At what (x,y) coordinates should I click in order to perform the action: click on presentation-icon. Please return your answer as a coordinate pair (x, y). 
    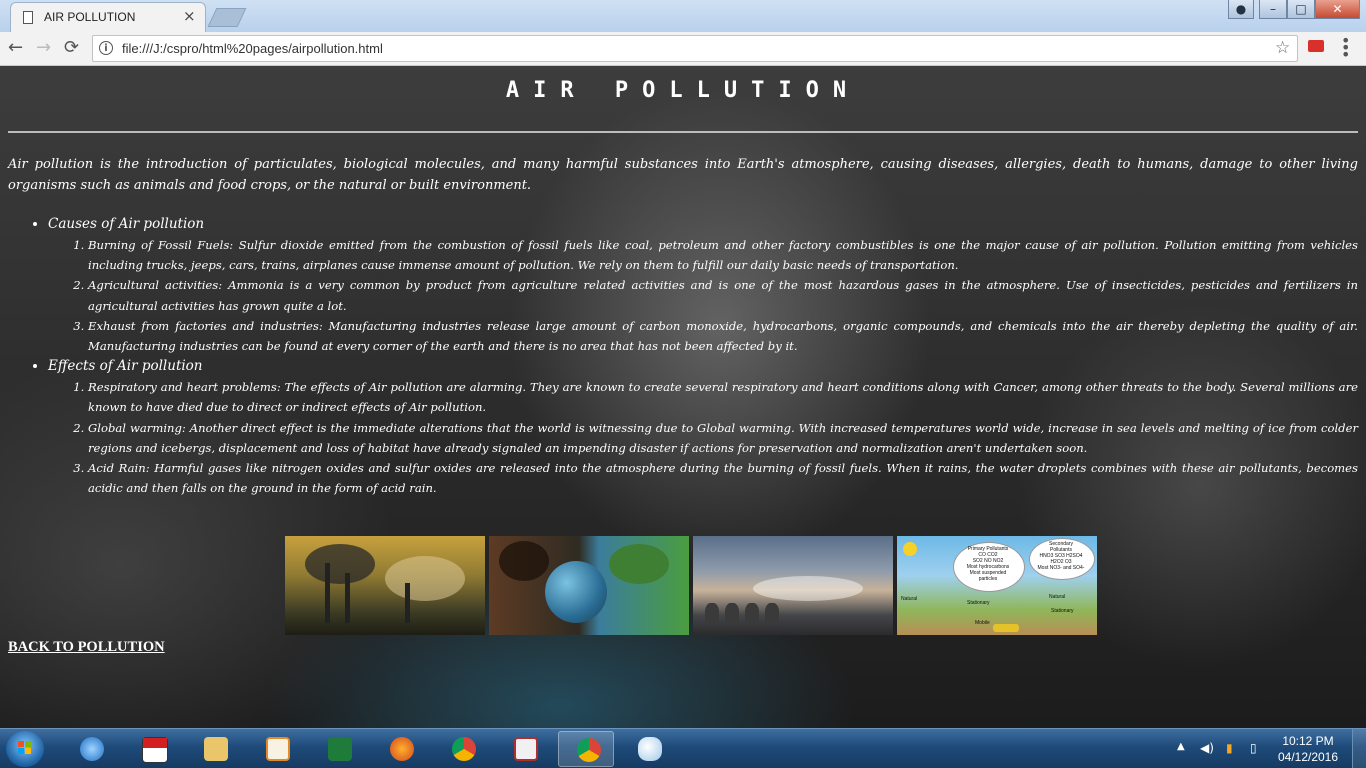
    Looking at the image, I should click on (524, 749).